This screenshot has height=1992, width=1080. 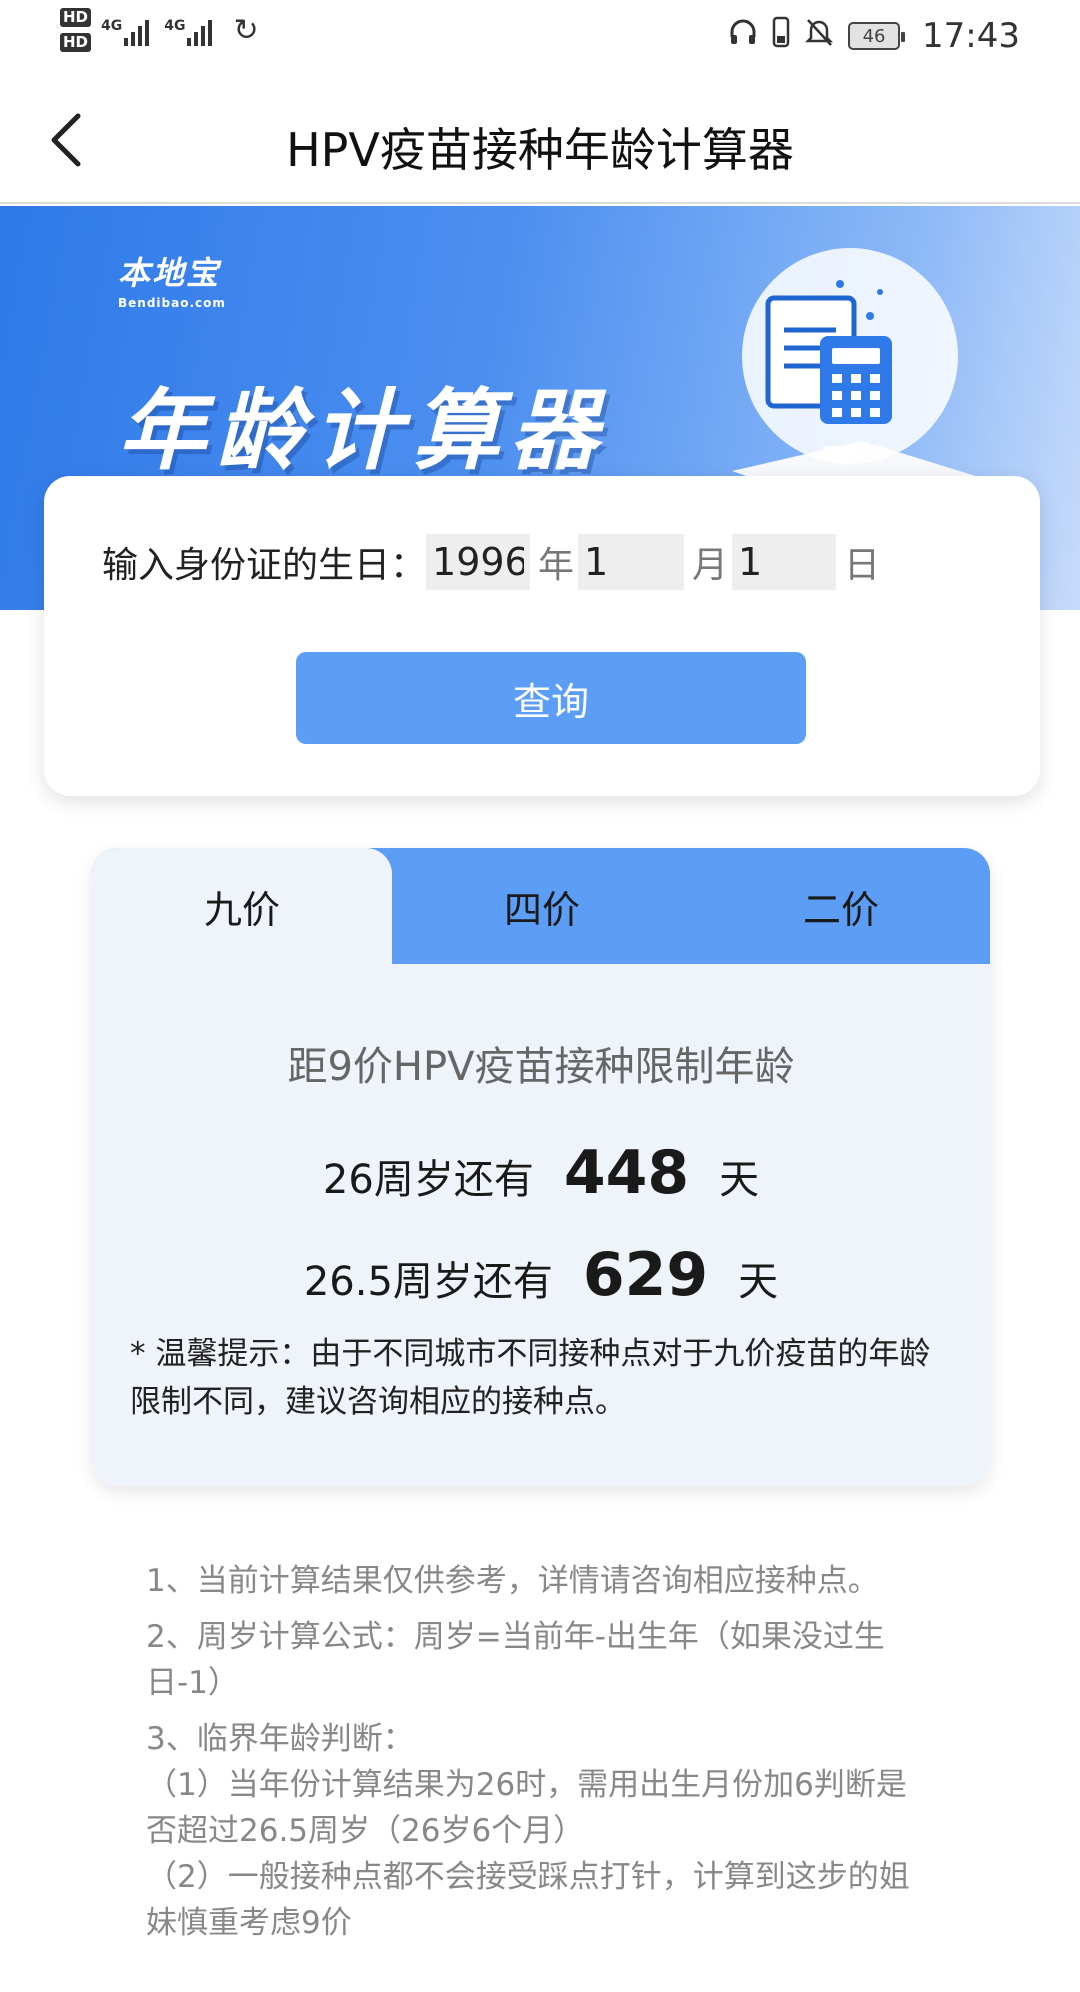 I want to click on result-26-days: 448, so click(x=626, y=1173).